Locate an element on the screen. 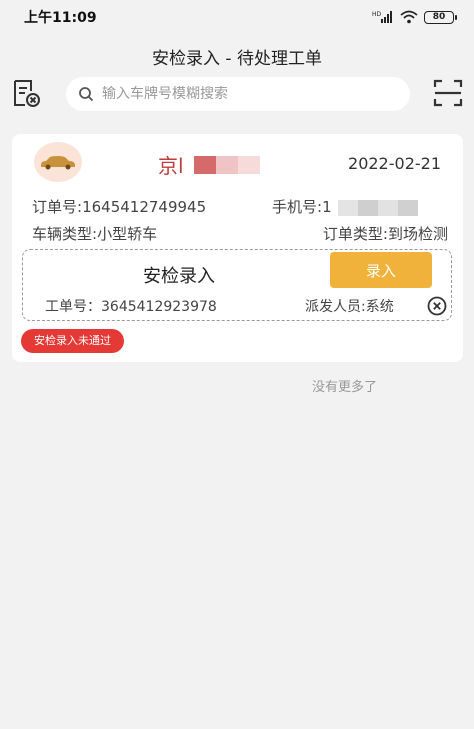 This screenshot has height=729, width=474. plate-redaction is located at coordinates (226, 164).